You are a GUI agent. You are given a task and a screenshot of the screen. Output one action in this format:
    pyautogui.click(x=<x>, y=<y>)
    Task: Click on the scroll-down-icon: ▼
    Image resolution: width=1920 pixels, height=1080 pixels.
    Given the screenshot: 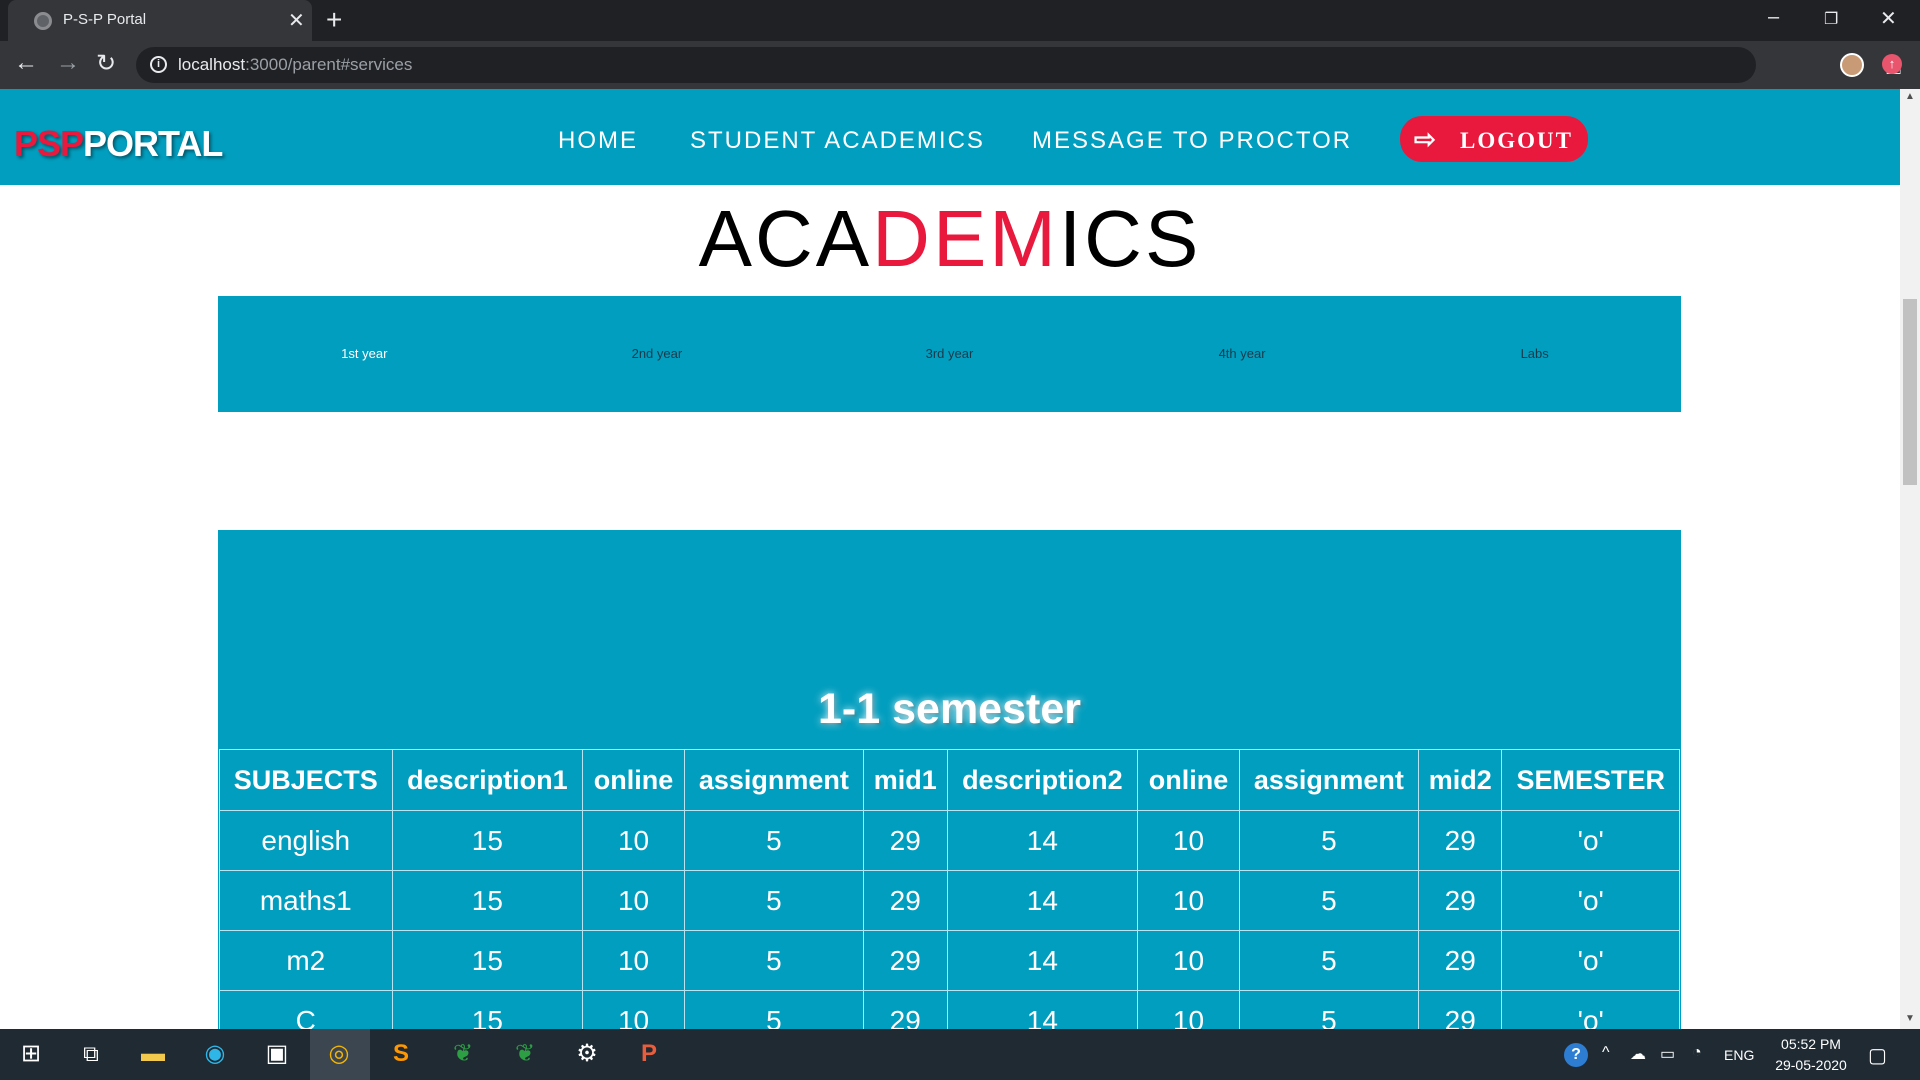 What is the action you would take?
    pyautogui.click(x=1910, y=1018)
    